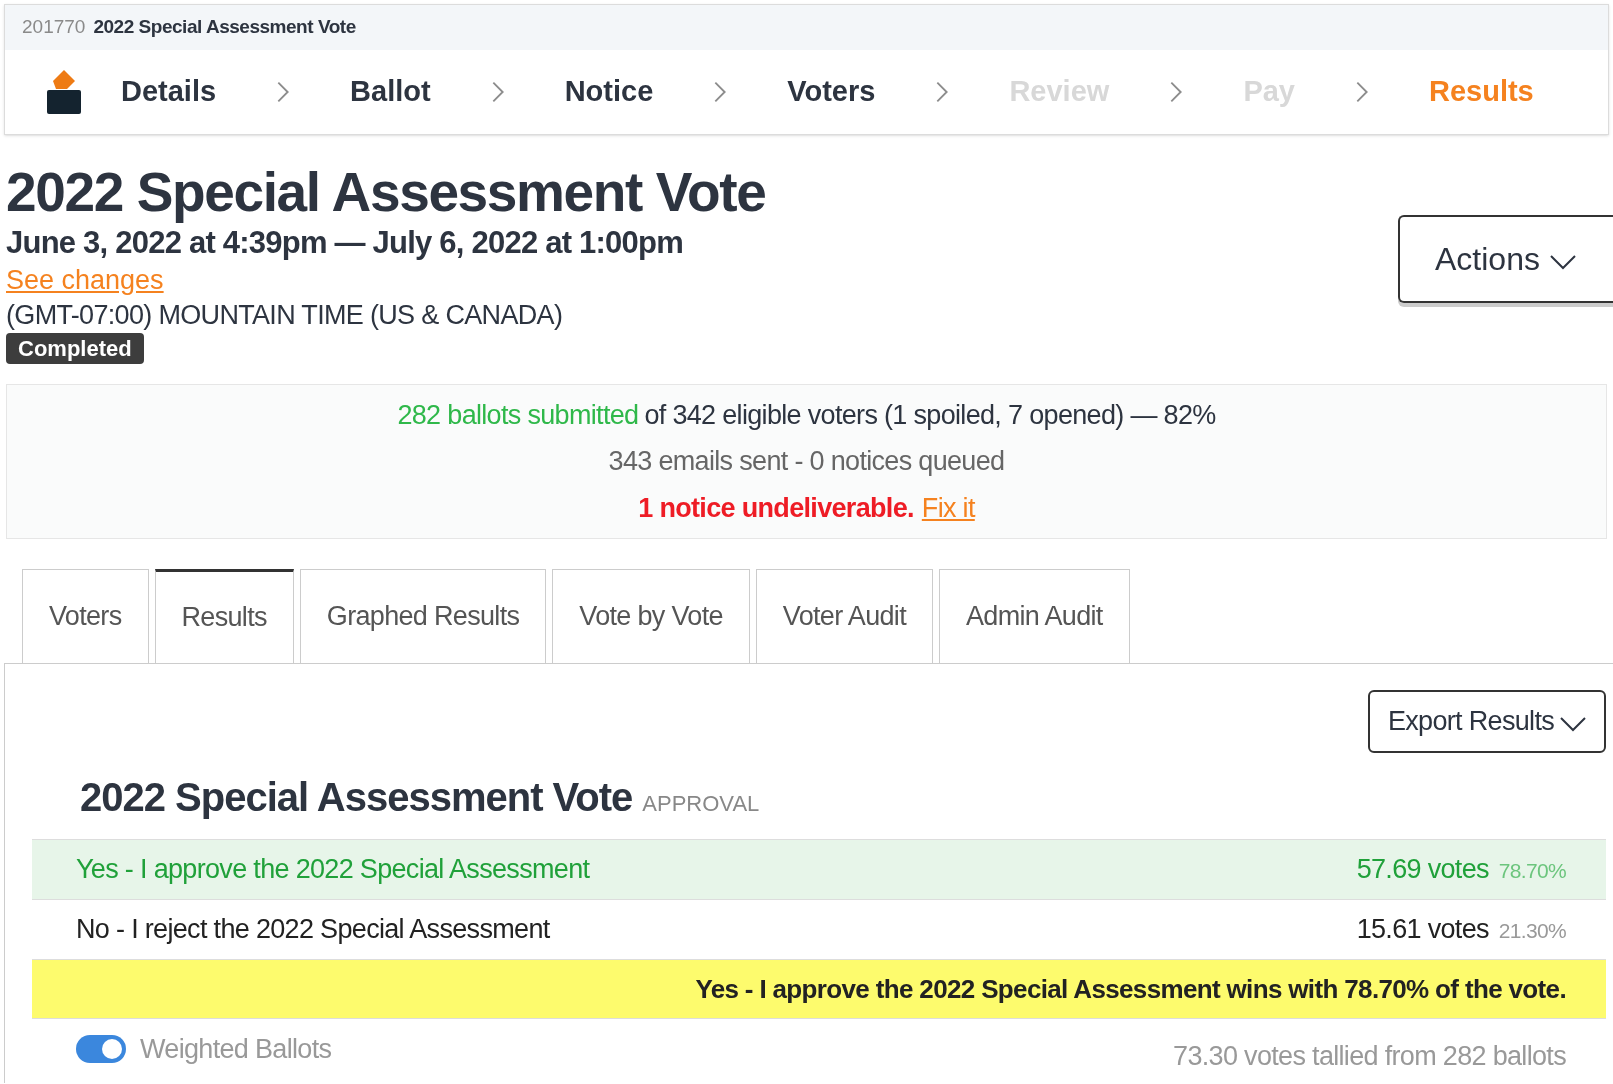 Image resolution: width=1613 pixels, height=1084 pixels. What do you see at coordinates (224, 616) in the screenshot?
I see `results-tab: Results` at bounding box center [224, 616].